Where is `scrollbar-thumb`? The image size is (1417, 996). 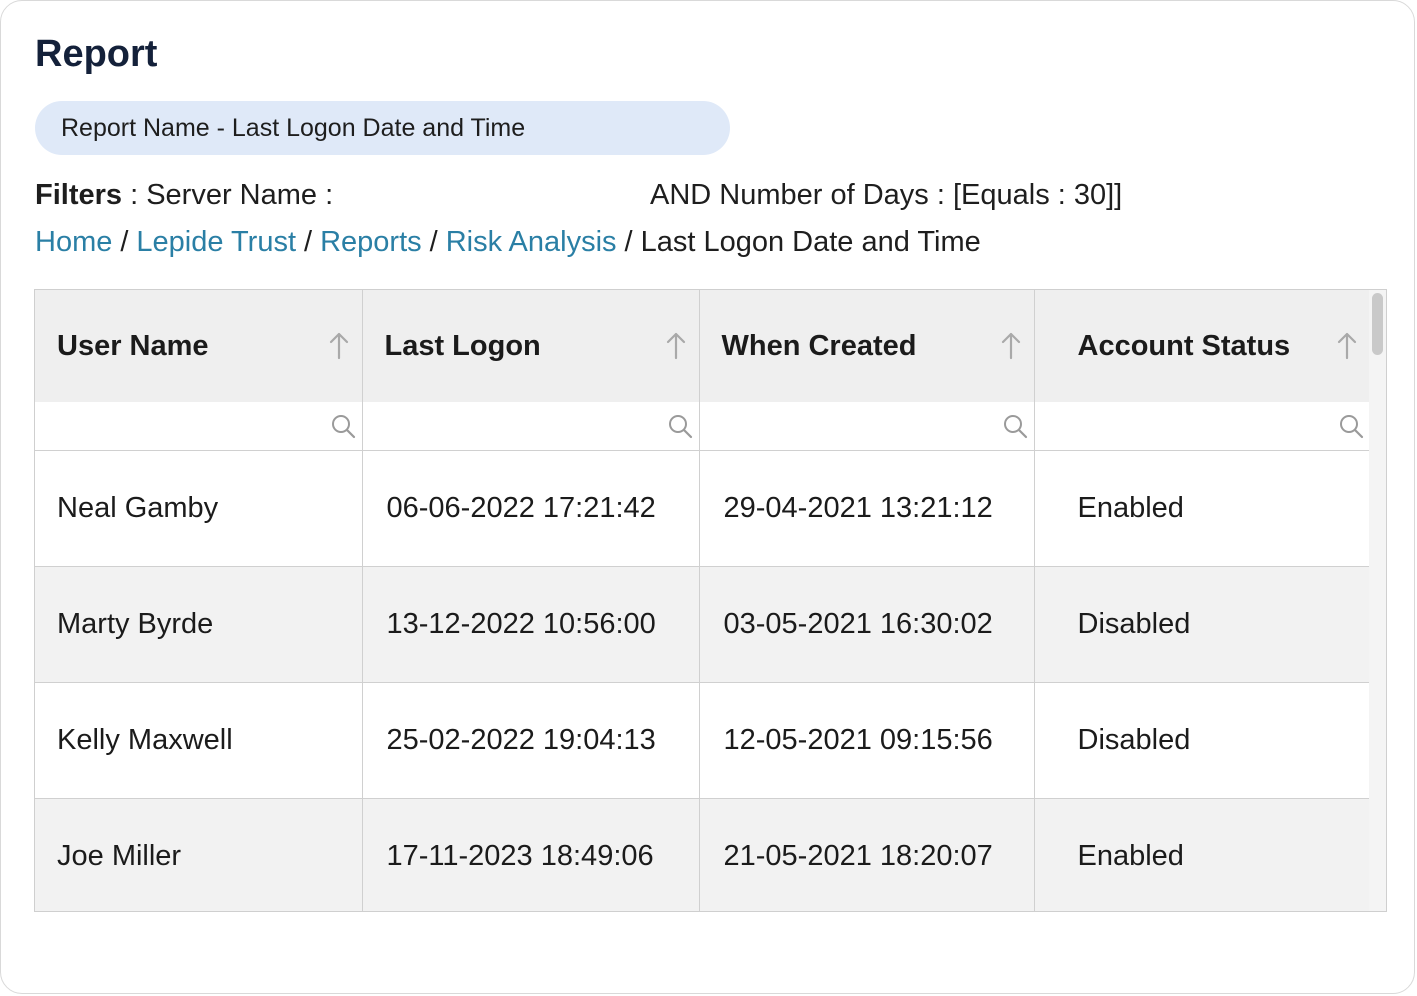 scrollbar-thumb is located at coordinates (1377, 324).